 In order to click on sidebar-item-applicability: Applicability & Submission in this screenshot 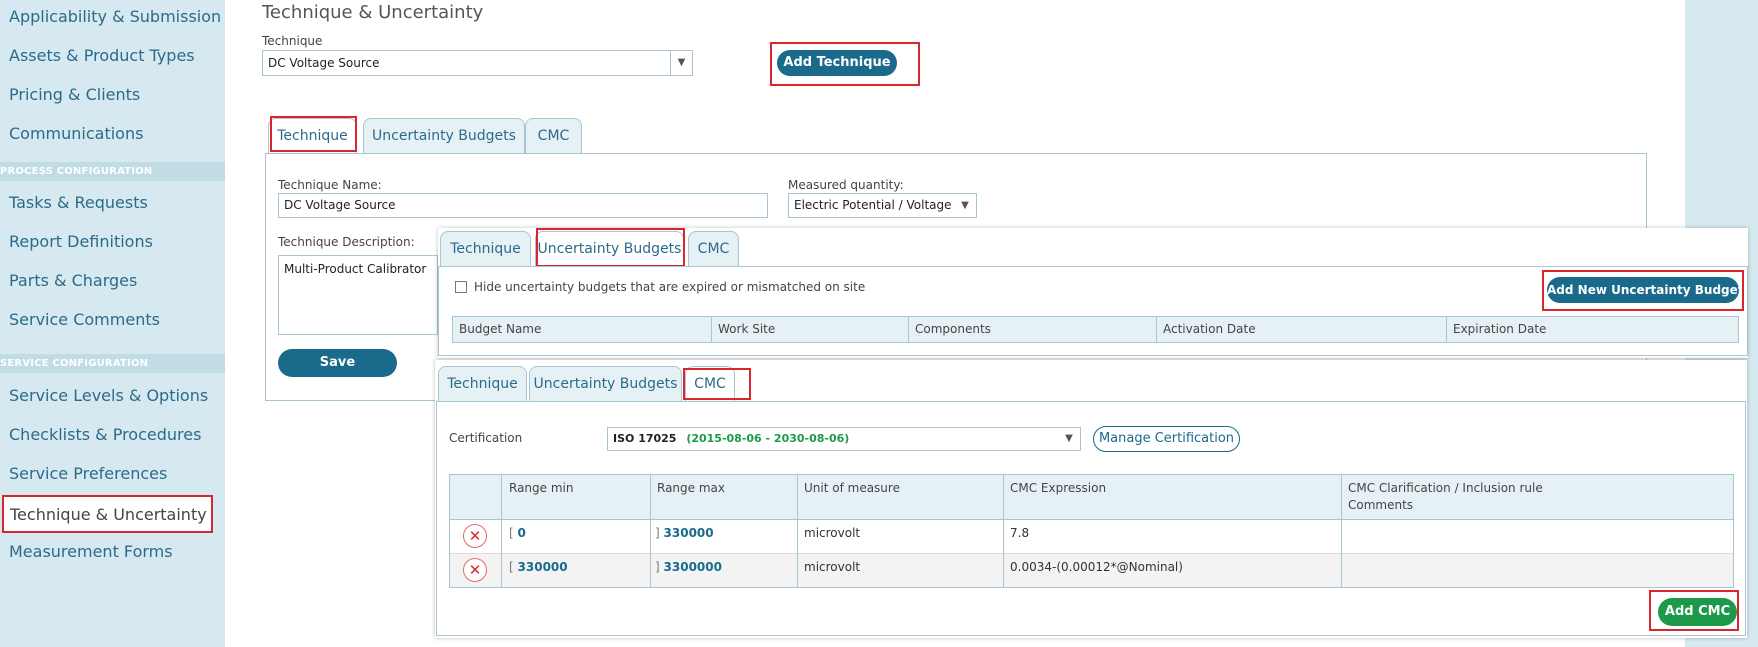, I will do `click(115, 16)`.